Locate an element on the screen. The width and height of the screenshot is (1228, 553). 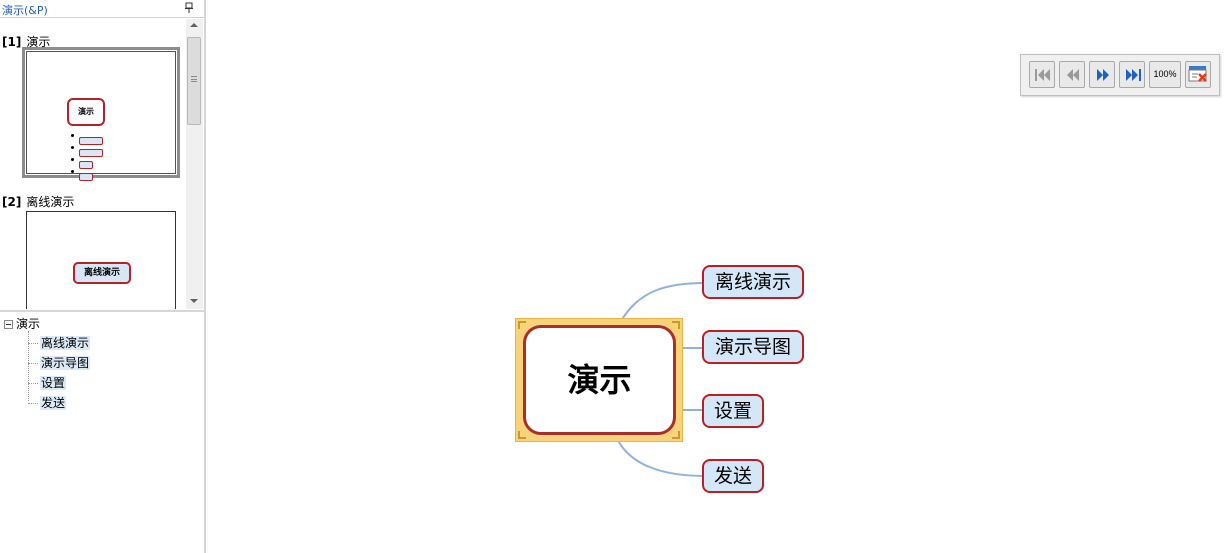
next-slide-button is located at coordinates (1102, 74).